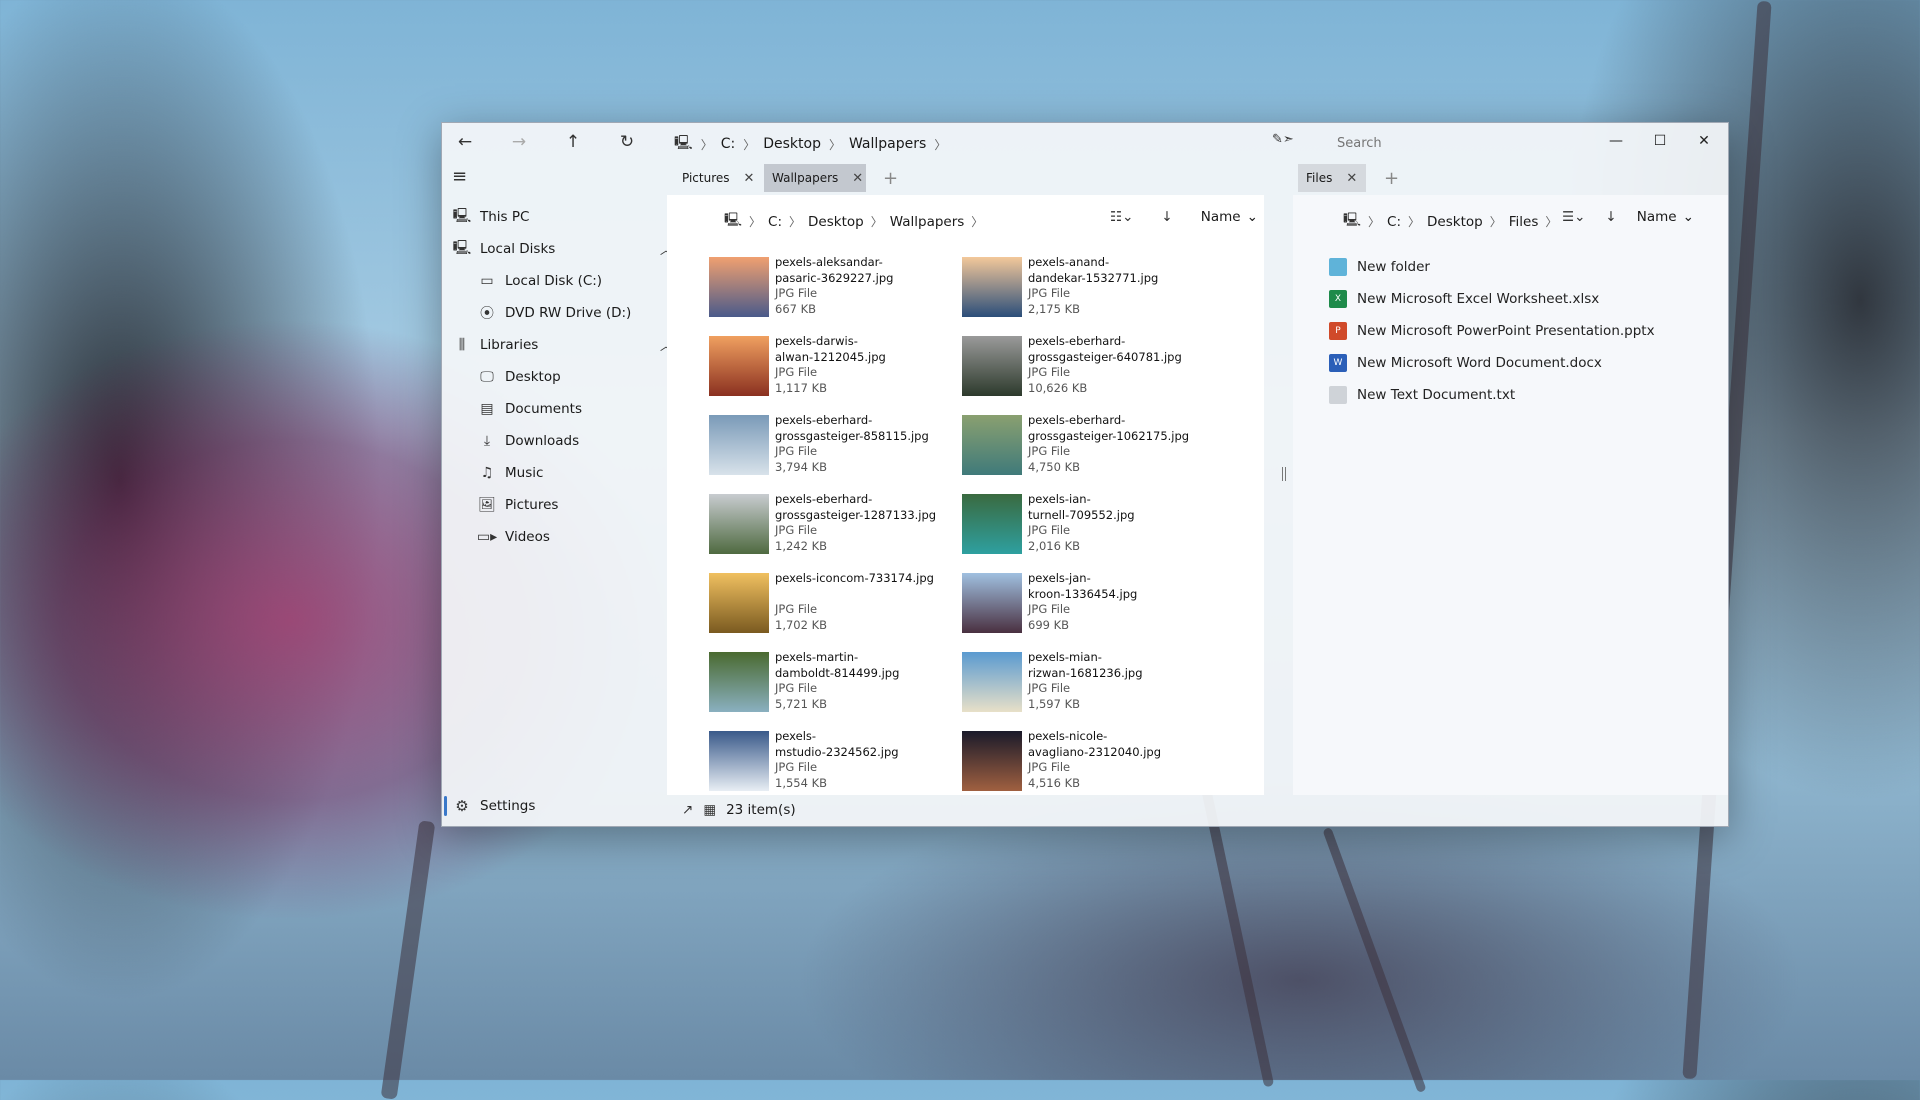 This screenshot has width=1920, height=1100. Describe the element at coordinates (574, 537) in the screenshot. I see `sidebar-item-videos: ▭▸ Videos` at that location.